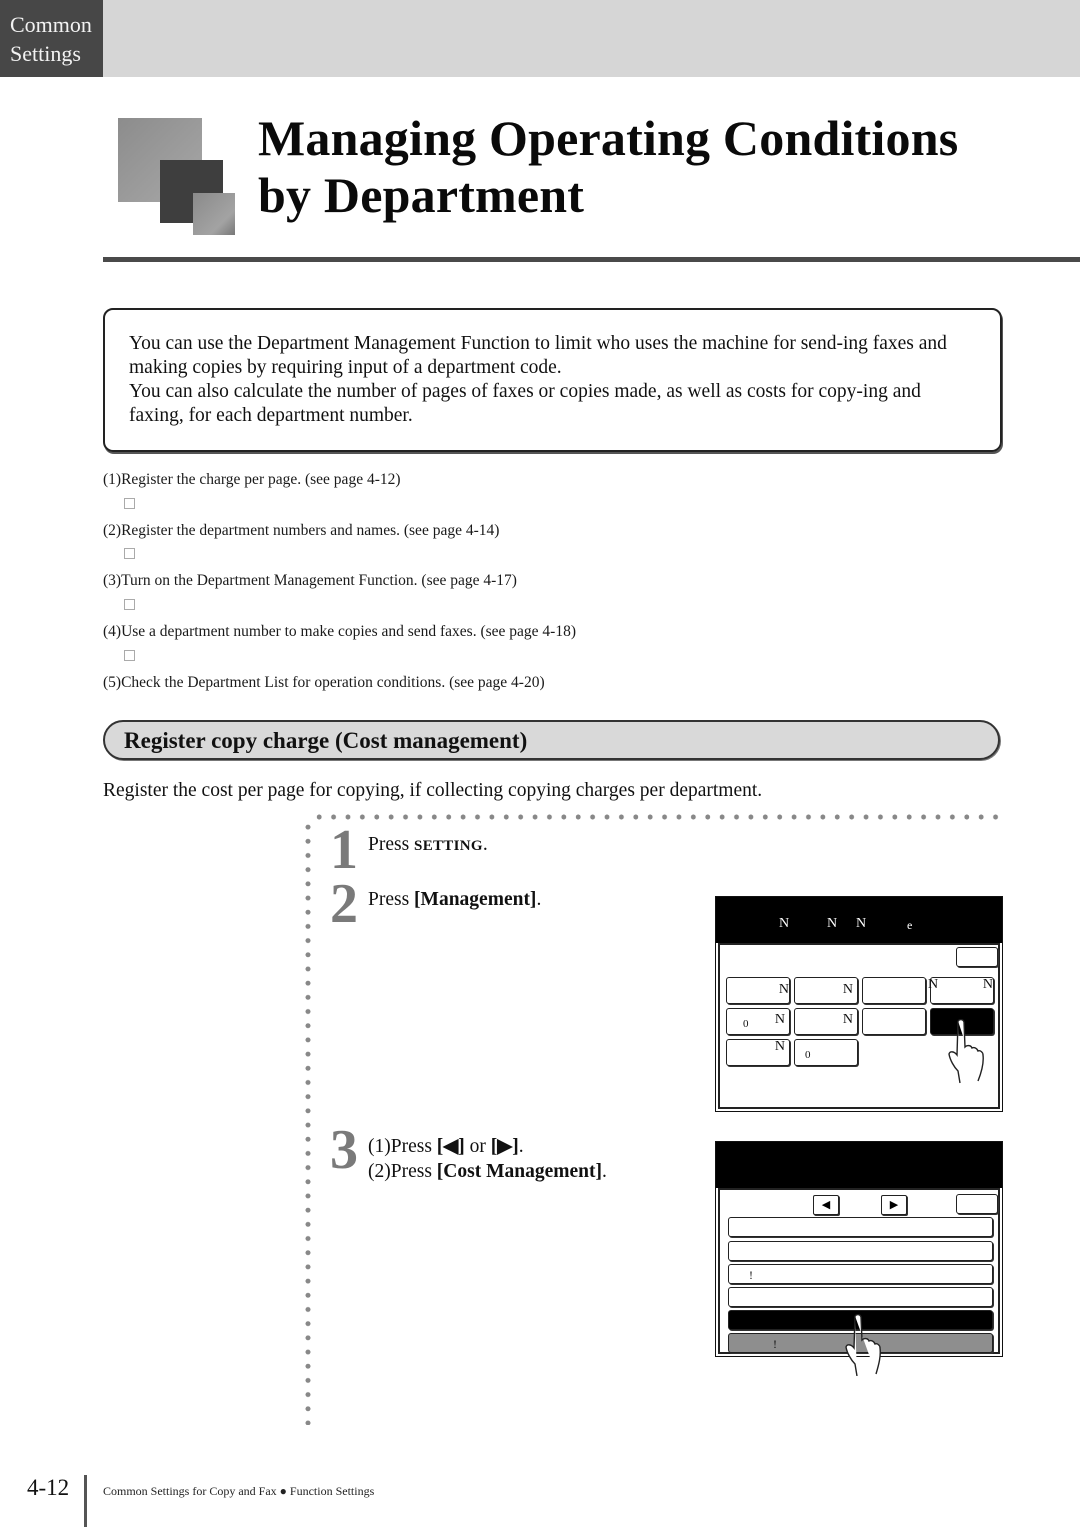 The width and height of the screenshot is (1080, 1527). I want to click on step-1-instruction: Press SETTING., so click(428, 845).